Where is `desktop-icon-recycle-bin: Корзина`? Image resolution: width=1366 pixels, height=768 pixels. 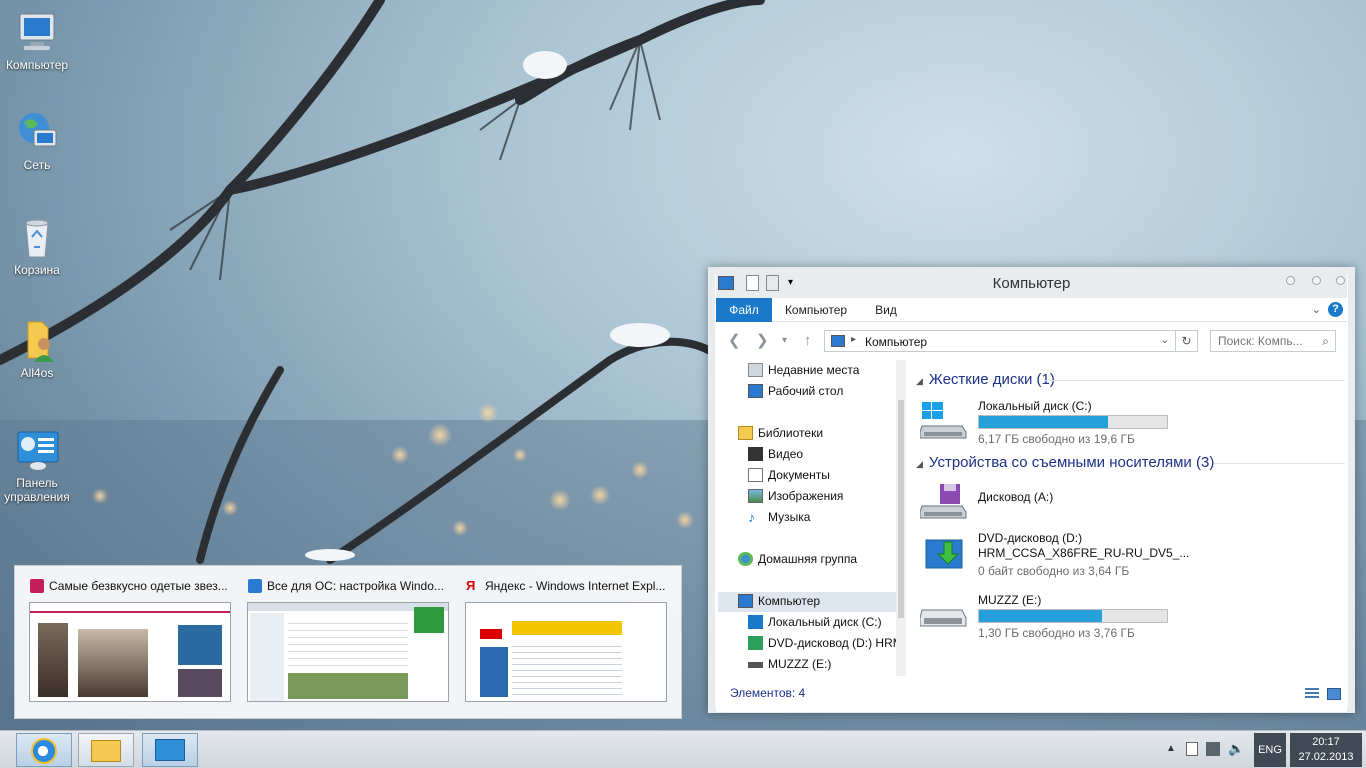 desktop-icon-recycle-bin: Корзина is located at coordinates (37, 246).